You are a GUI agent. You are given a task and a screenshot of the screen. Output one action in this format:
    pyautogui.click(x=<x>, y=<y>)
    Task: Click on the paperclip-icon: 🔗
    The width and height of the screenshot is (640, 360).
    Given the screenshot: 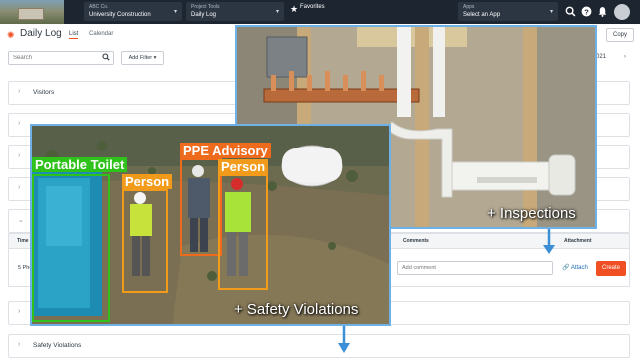 What is the action you would take?
    pyautogui.click(x=566, y=268)
    